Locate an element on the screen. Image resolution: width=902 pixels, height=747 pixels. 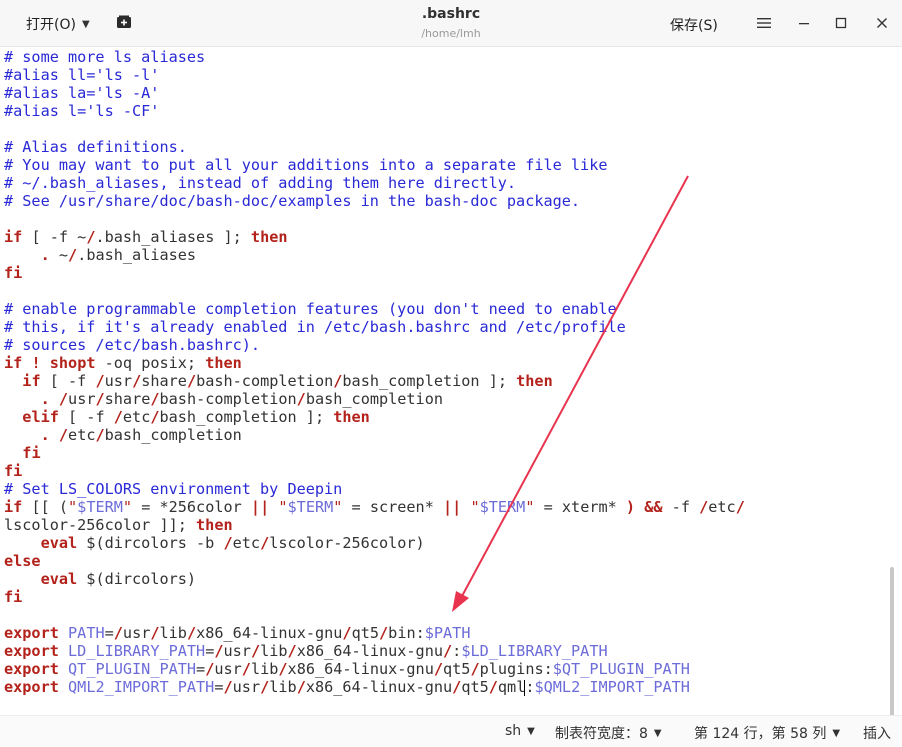
code-line: # Alias definitions. is located at coordinates (374, 147).